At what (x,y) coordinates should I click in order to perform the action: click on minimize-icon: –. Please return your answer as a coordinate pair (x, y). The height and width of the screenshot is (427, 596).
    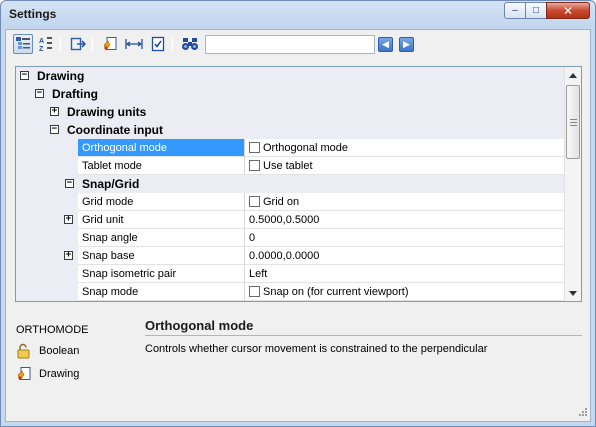
    Looking at the image, I should click on (515, 10).